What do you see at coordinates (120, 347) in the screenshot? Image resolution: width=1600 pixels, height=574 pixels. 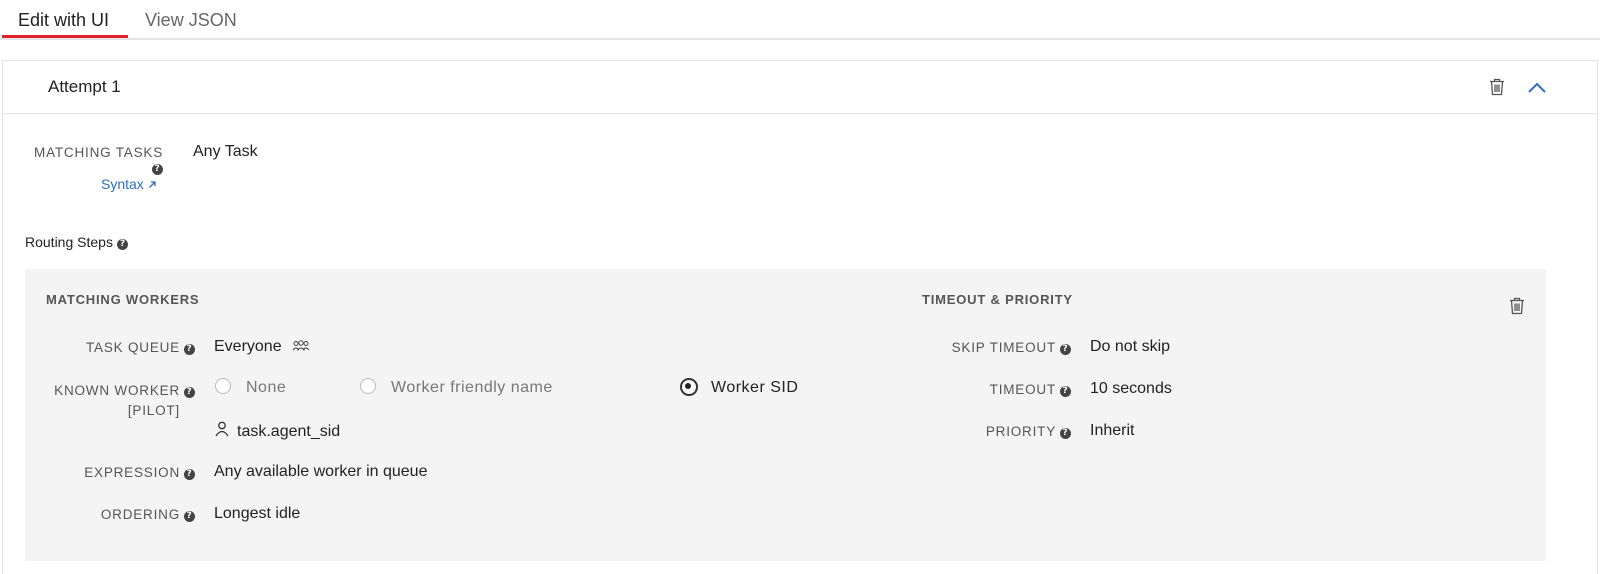 I see `task-queue-label: TASK QUEUE?` at bounding box center [120, 347].